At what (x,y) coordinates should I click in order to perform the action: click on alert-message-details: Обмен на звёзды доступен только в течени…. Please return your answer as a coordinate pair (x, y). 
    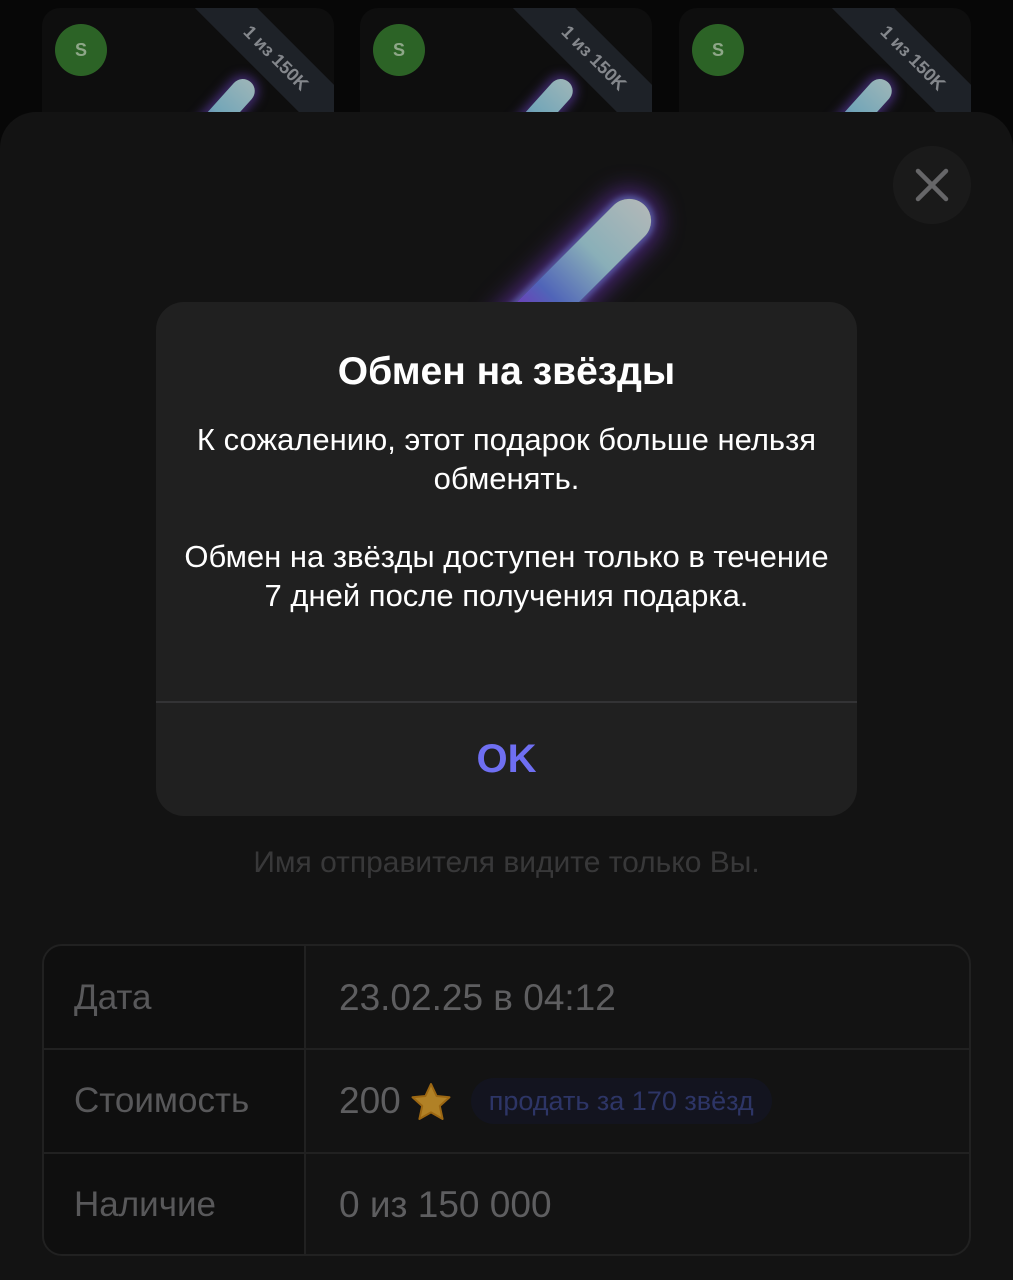
    Looking at the image, I should click on (506, 576).